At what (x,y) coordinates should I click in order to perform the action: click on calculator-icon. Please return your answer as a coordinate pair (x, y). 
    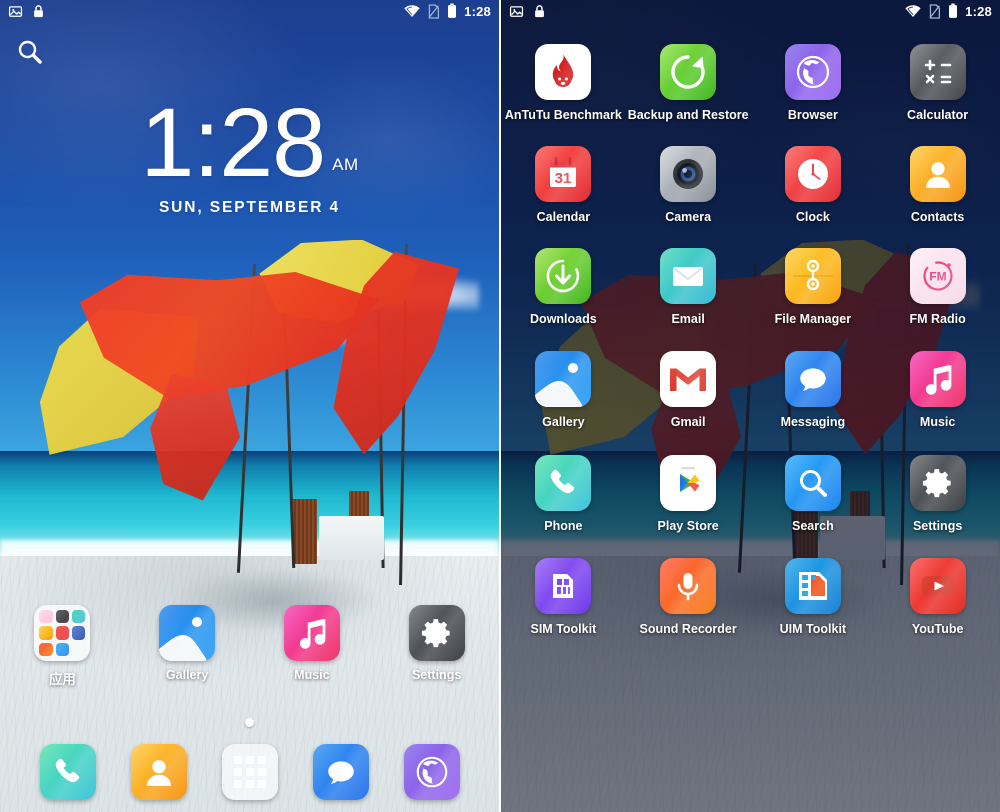
    Looking at the image, I should click on (937, 72).